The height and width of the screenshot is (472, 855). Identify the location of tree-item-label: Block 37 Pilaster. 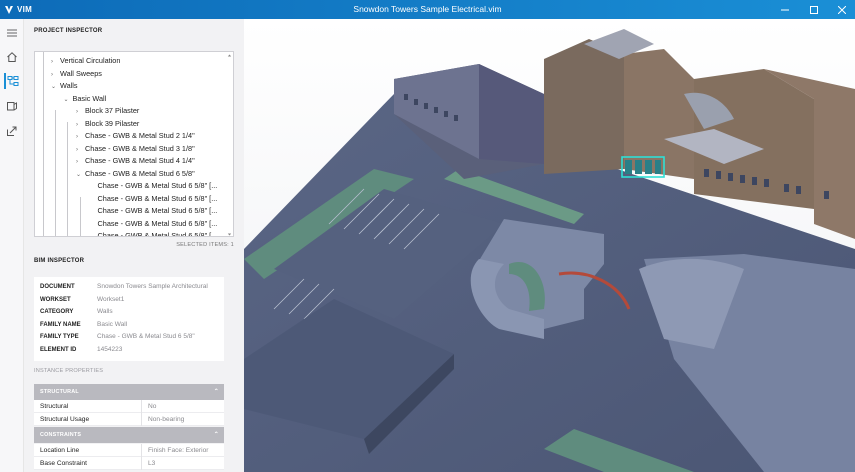
(112, 110).